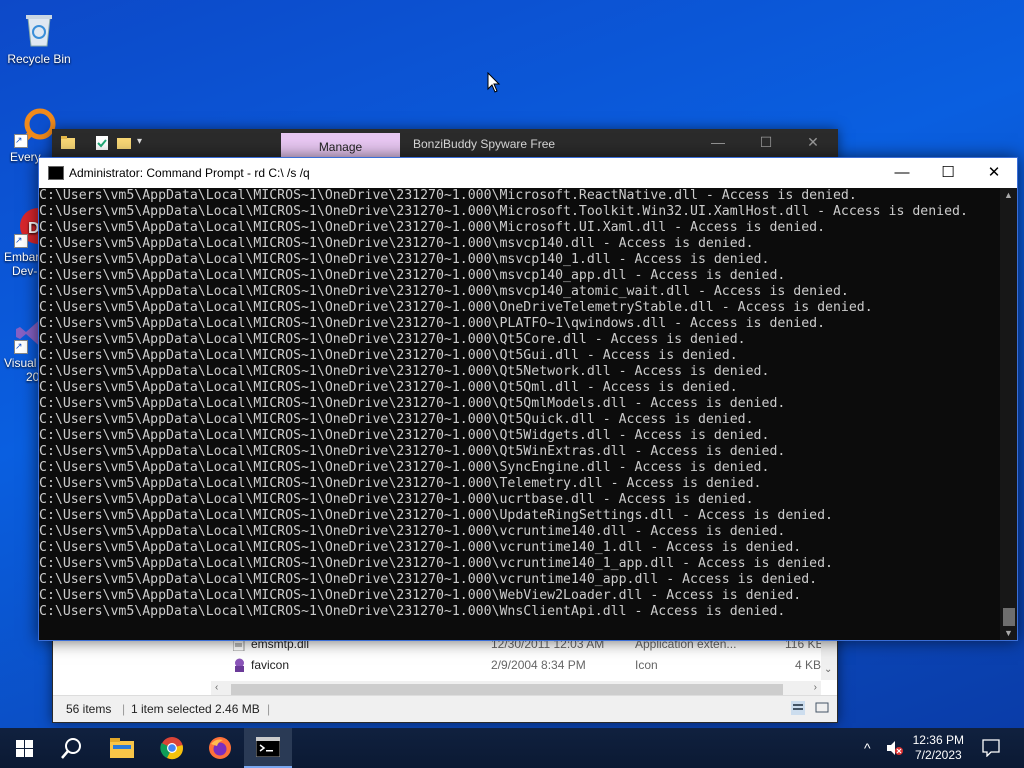 This screenshot has height=768, width=1024. What do you see at coordinates (766, 144) in the screenshot?
I see `explorer-maximize-button: ☐` at bounding box center [766, 144].